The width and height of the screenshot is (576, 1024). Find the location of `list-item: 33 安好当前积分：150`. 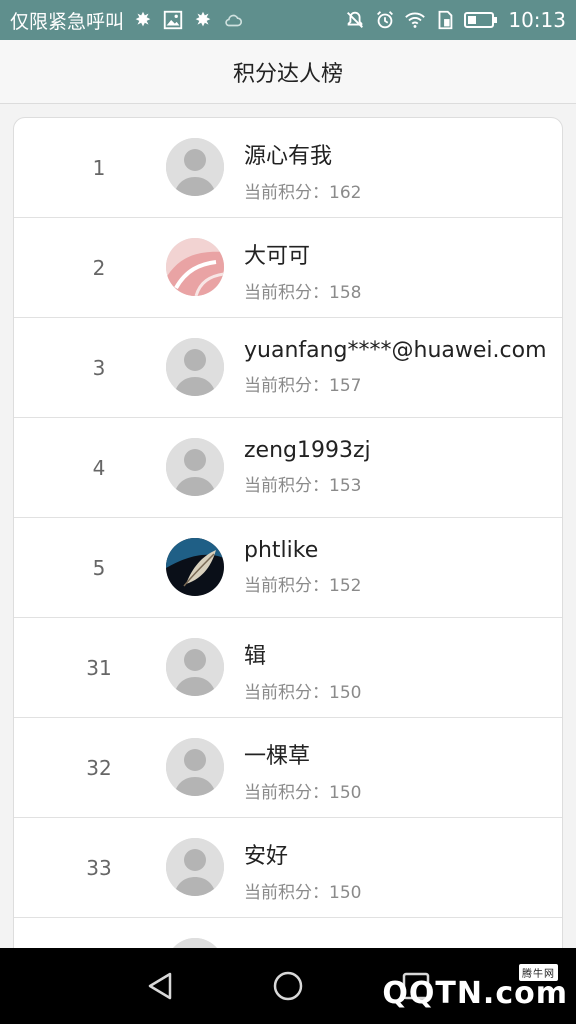

list-item: 33 安好当前积分：150 is located at coordinates (288, 868).